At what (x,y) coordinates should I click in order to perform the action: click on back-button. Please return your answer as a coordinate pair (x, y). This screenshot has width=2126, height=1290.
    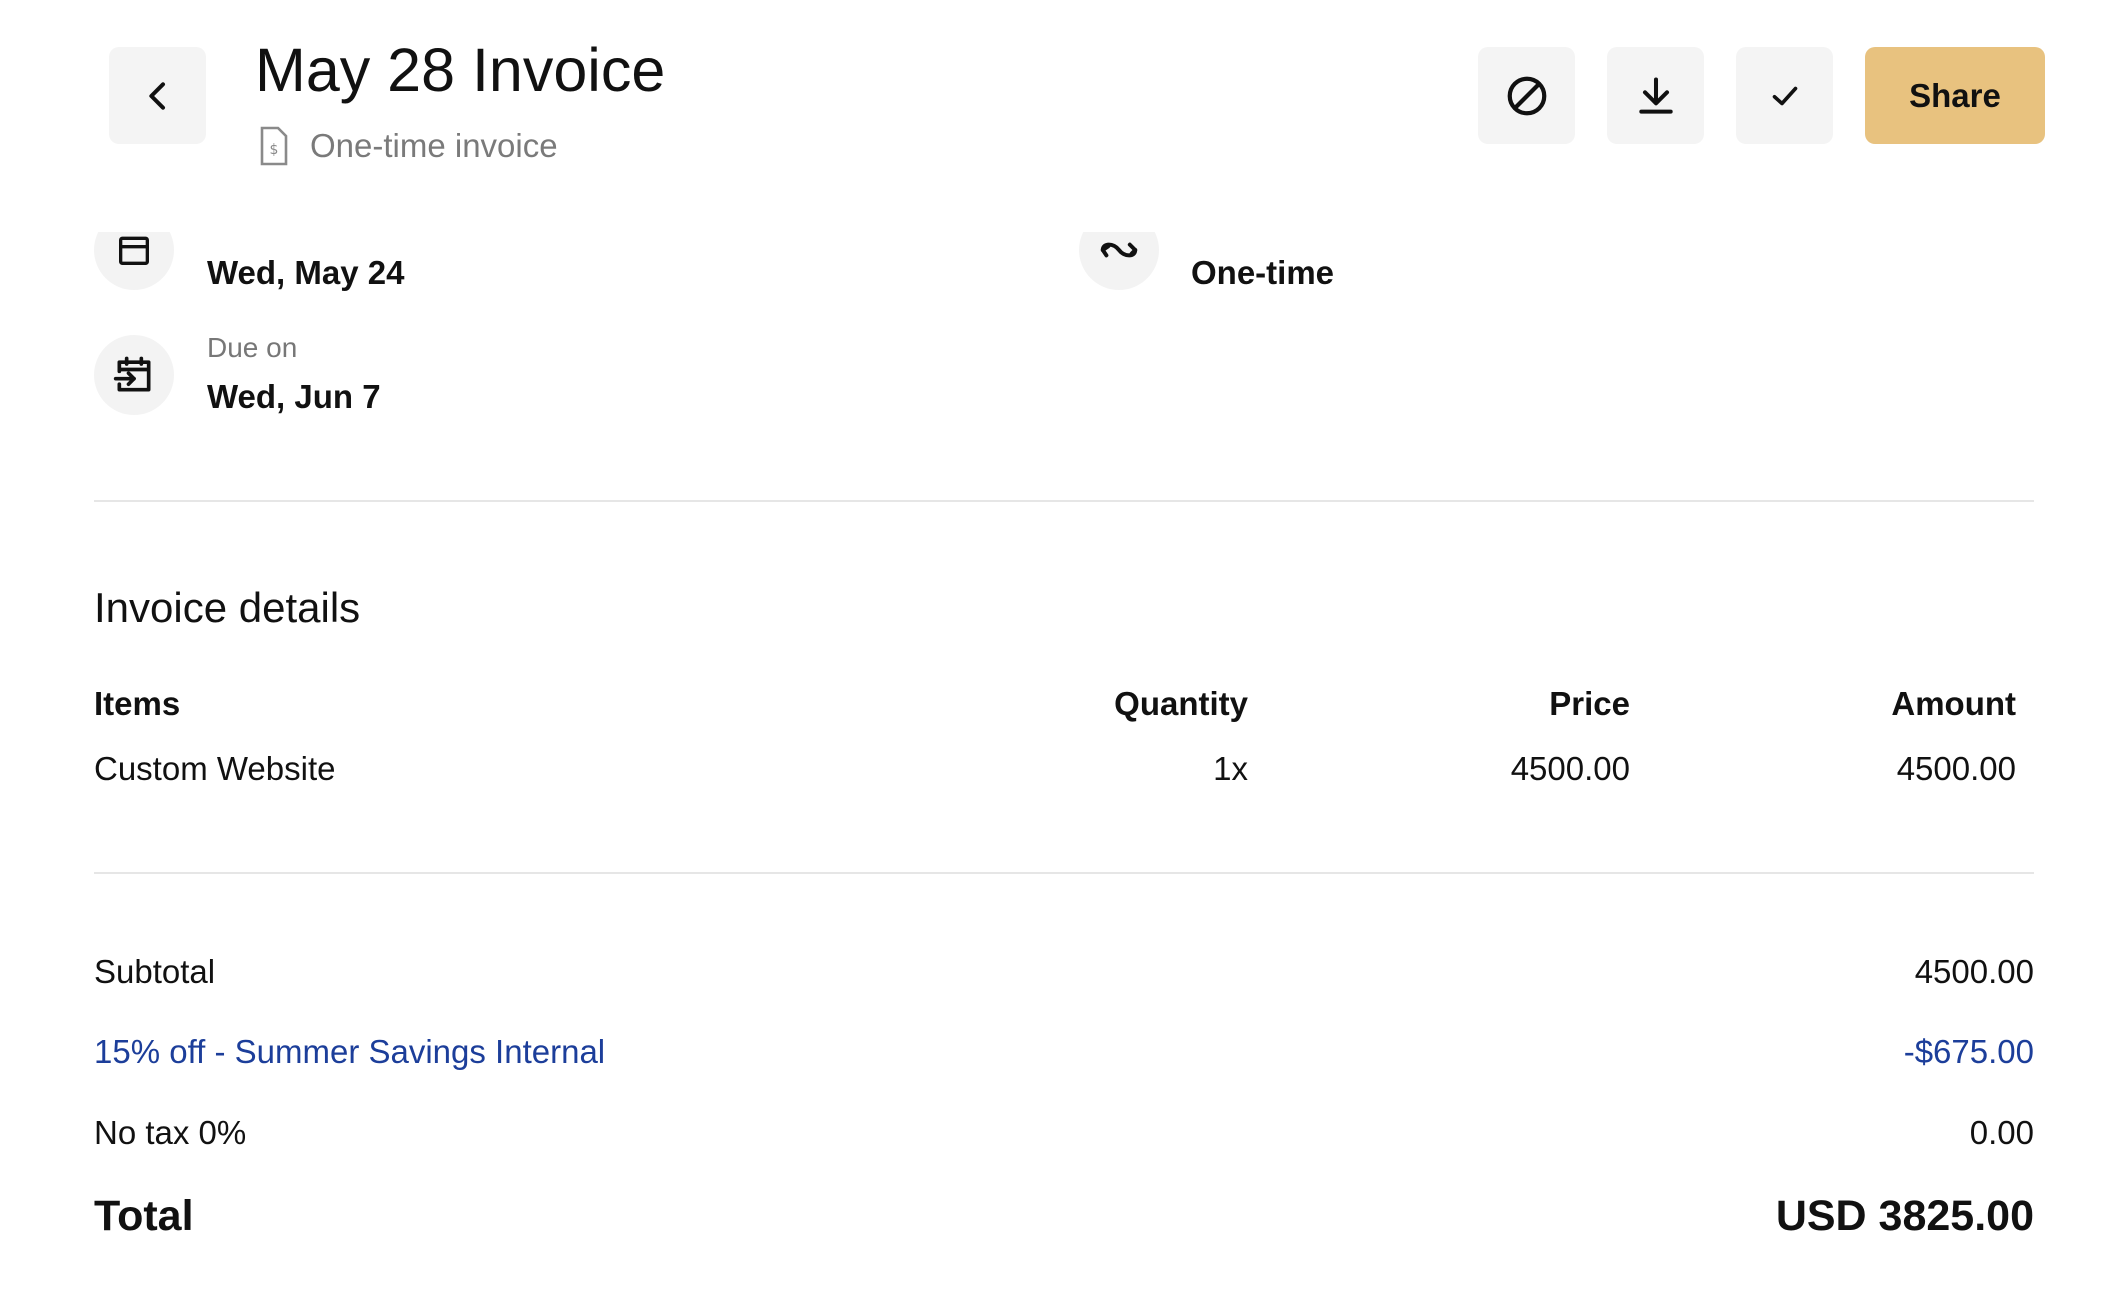
    Looking at the image, I should click on (157, 95).